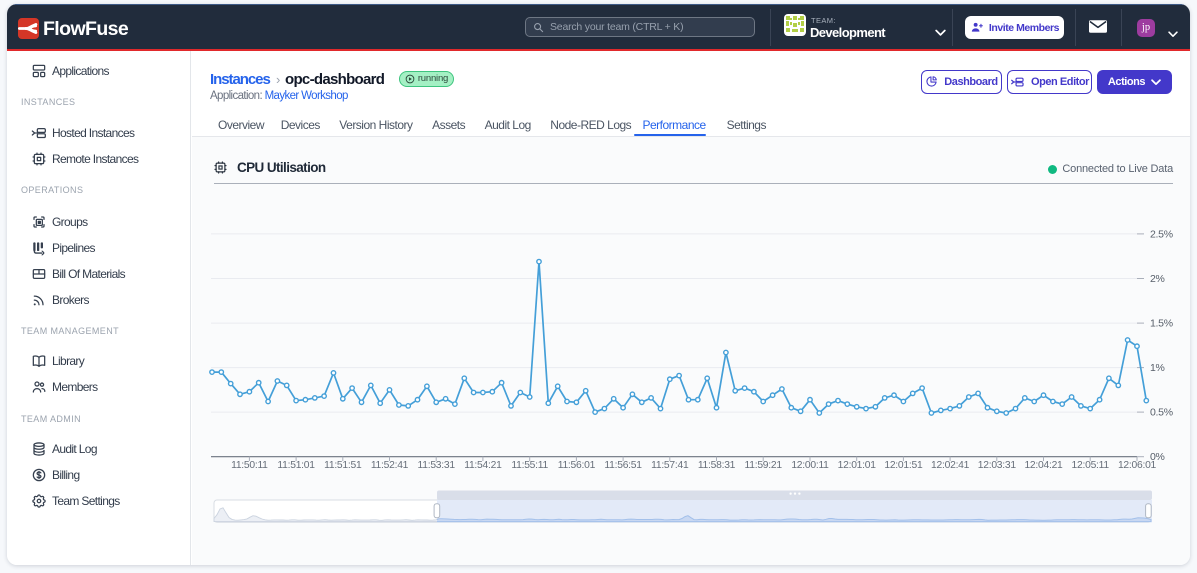 The height and width of the screenshot is (573, 1197). I want to click on svg-text: 2.5%, so click(1161, 234).